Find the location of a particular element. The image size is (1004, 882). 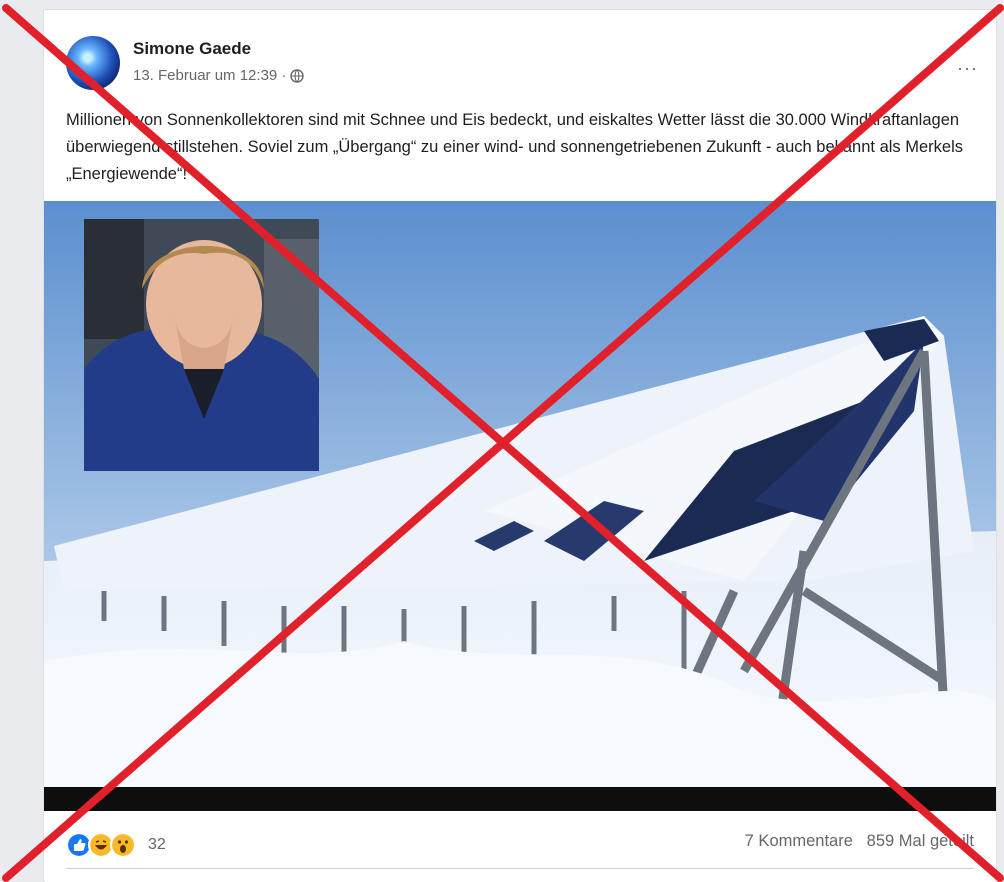

author-name: Simone Gaede is located at coordinates (192, 49).